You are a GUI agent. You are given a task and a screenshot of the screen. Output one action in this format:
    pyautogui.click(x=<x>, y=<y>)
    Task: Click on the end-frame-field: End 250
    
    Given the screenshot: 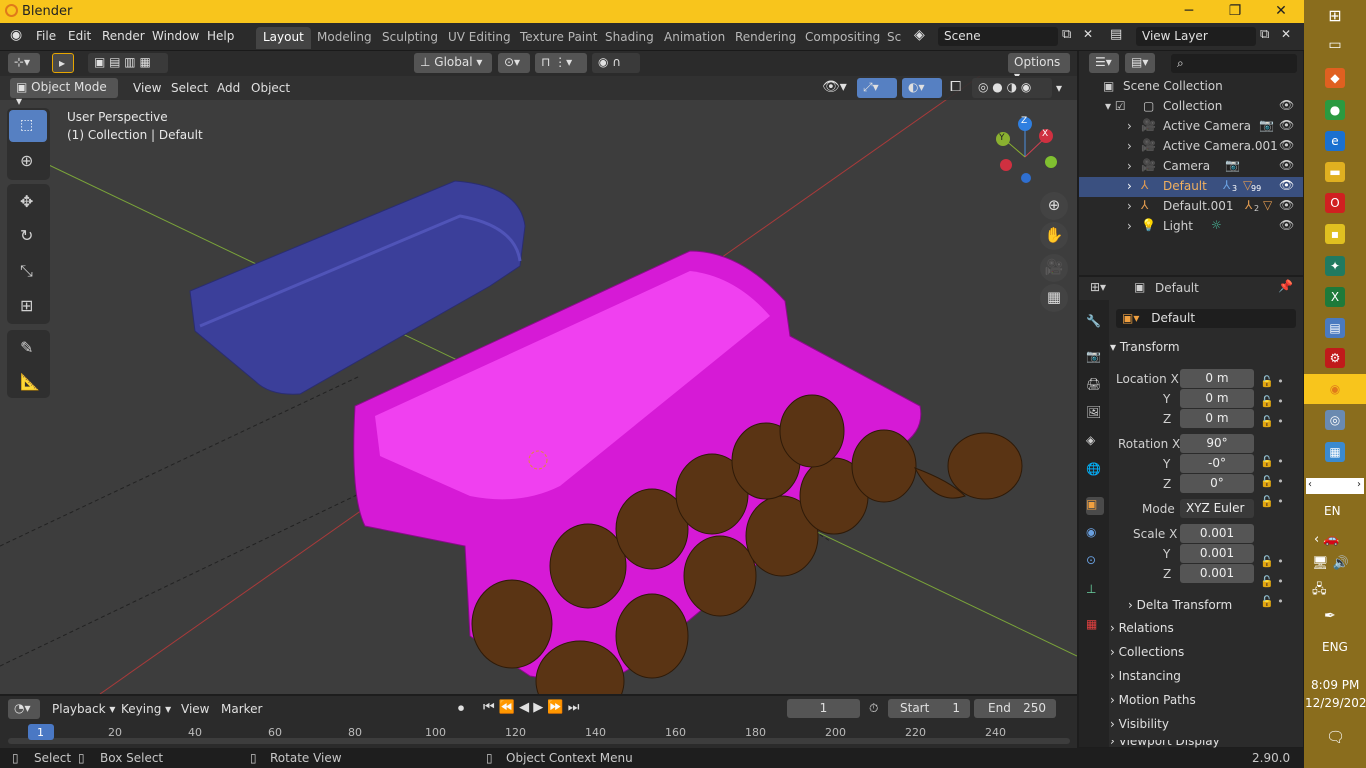 What is the action you would take?
    pyautogui.click(x=1015, y=708)
    